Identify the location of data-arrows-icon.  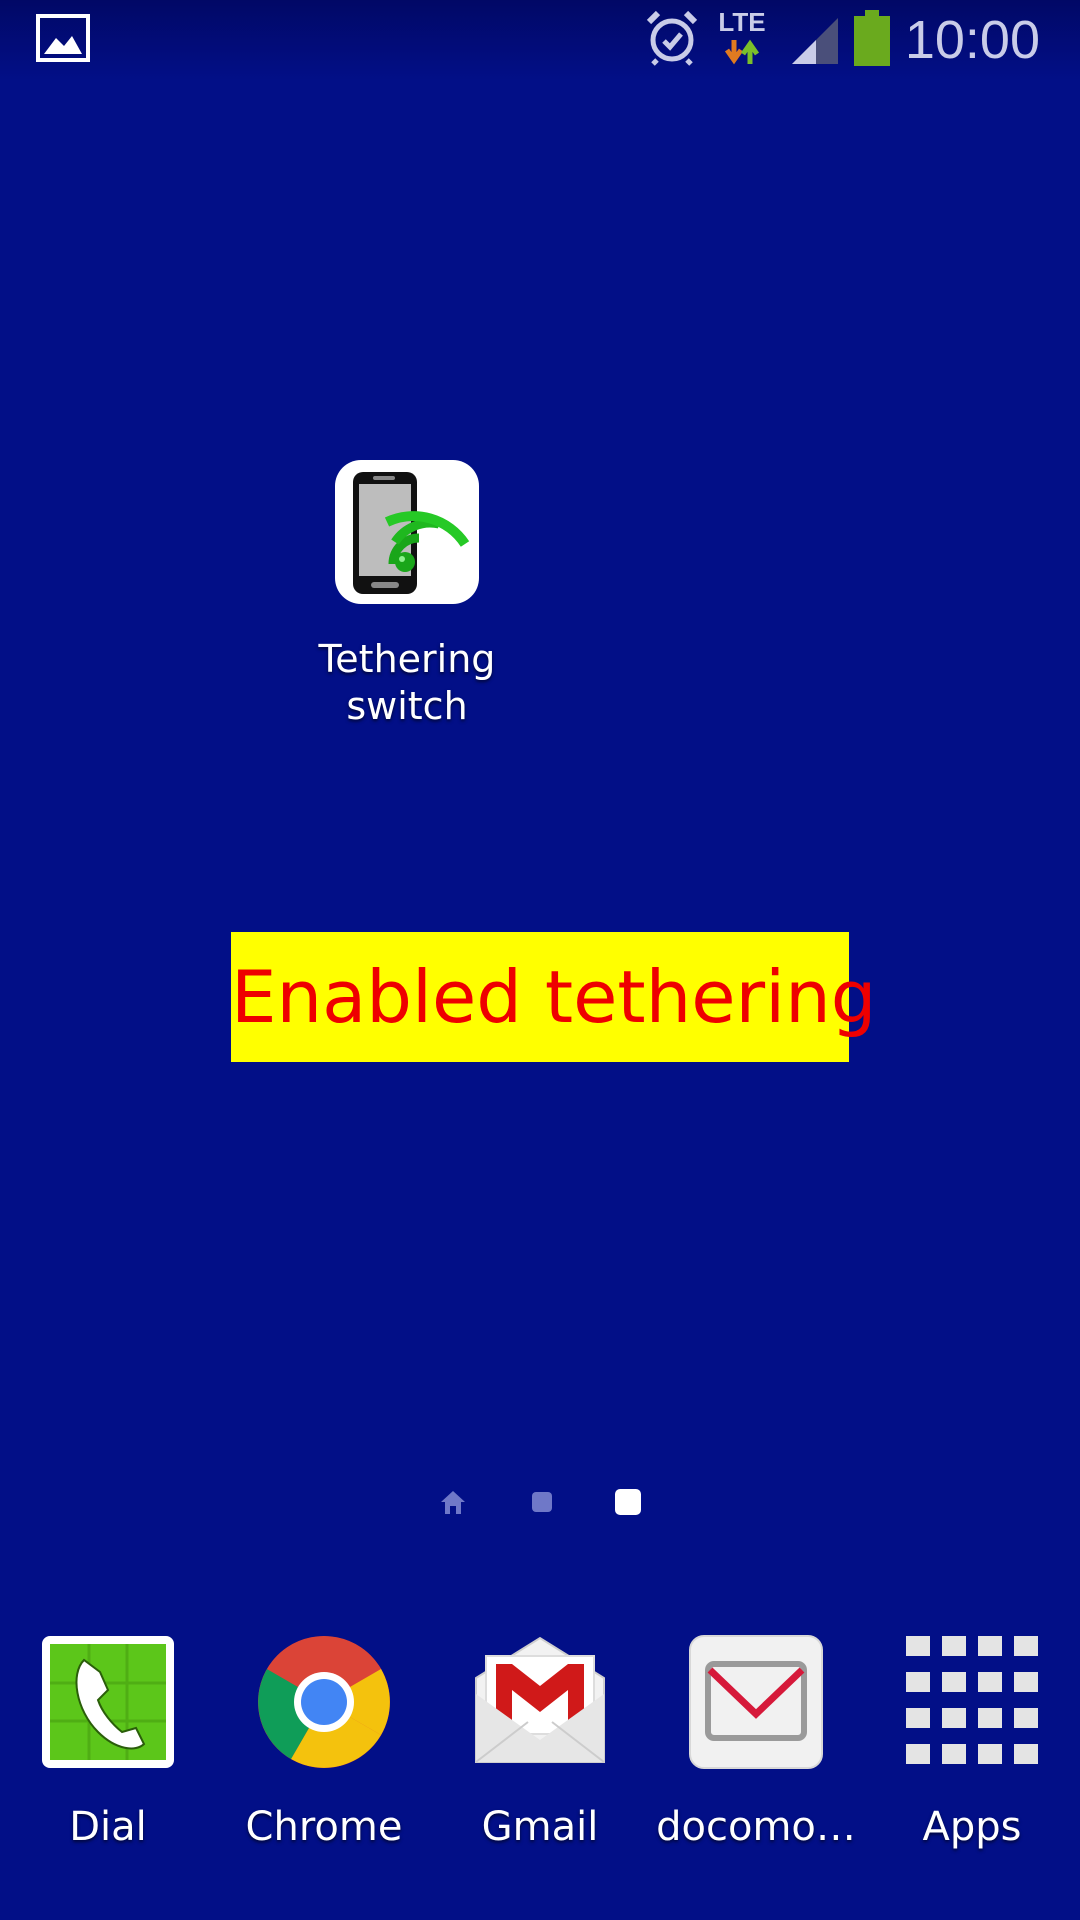
(742, 52).